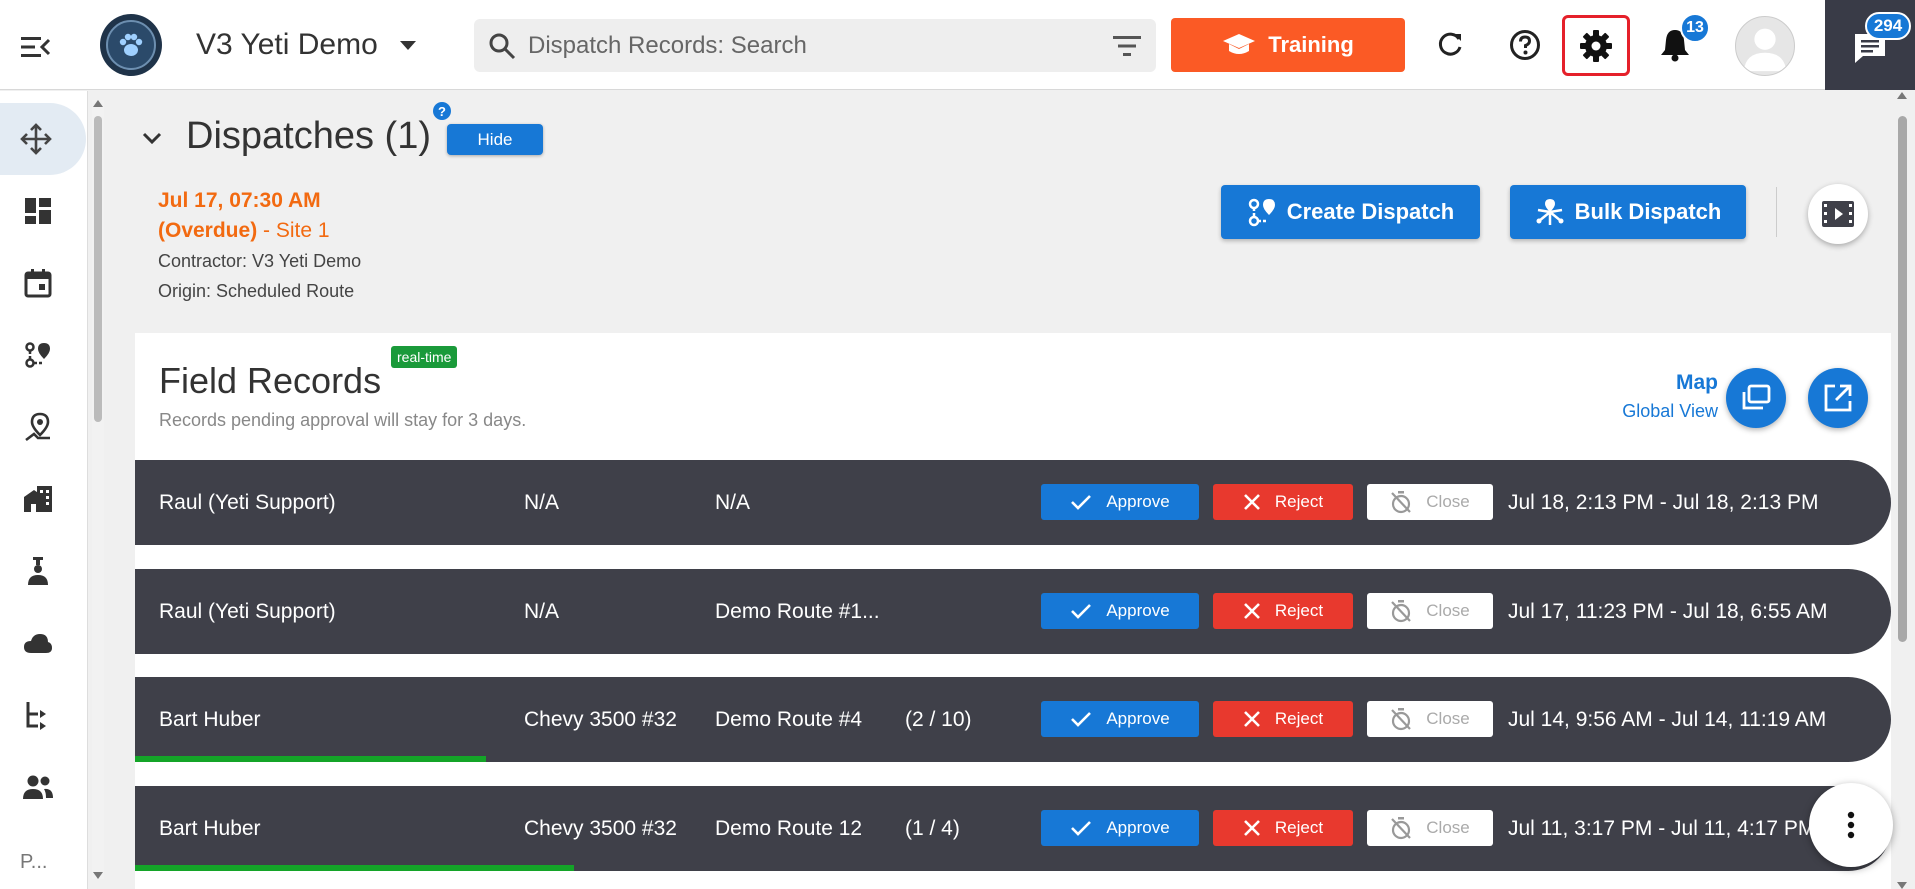  What do you see at coordinates (1668, 611) in the screenshot?
I see `record-date-range: Jul 17, 11:23 PM - Jul 18, 6:55 AM` at bounding box center [1668, 611].